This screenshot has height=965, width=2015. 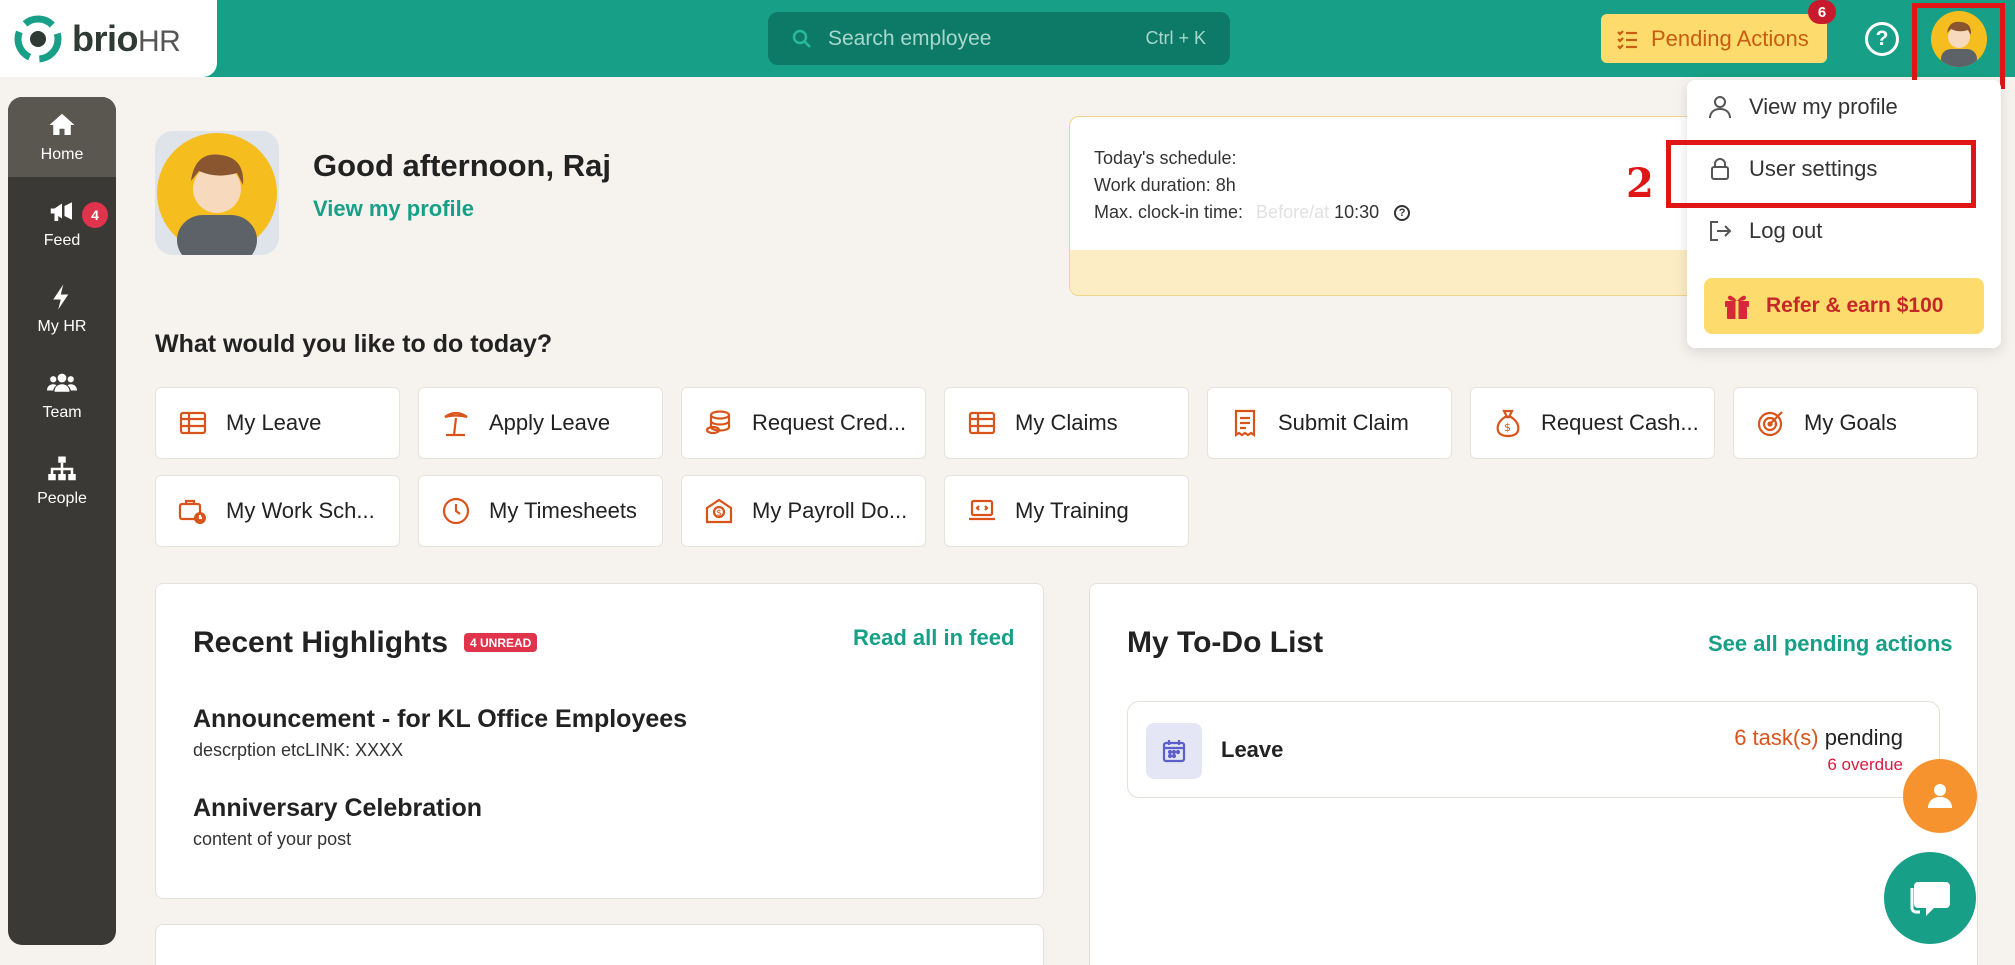 What do you see at coordinates (599, 944) in the screenshot?
I see `next-card` at bounding box center [599, 944].